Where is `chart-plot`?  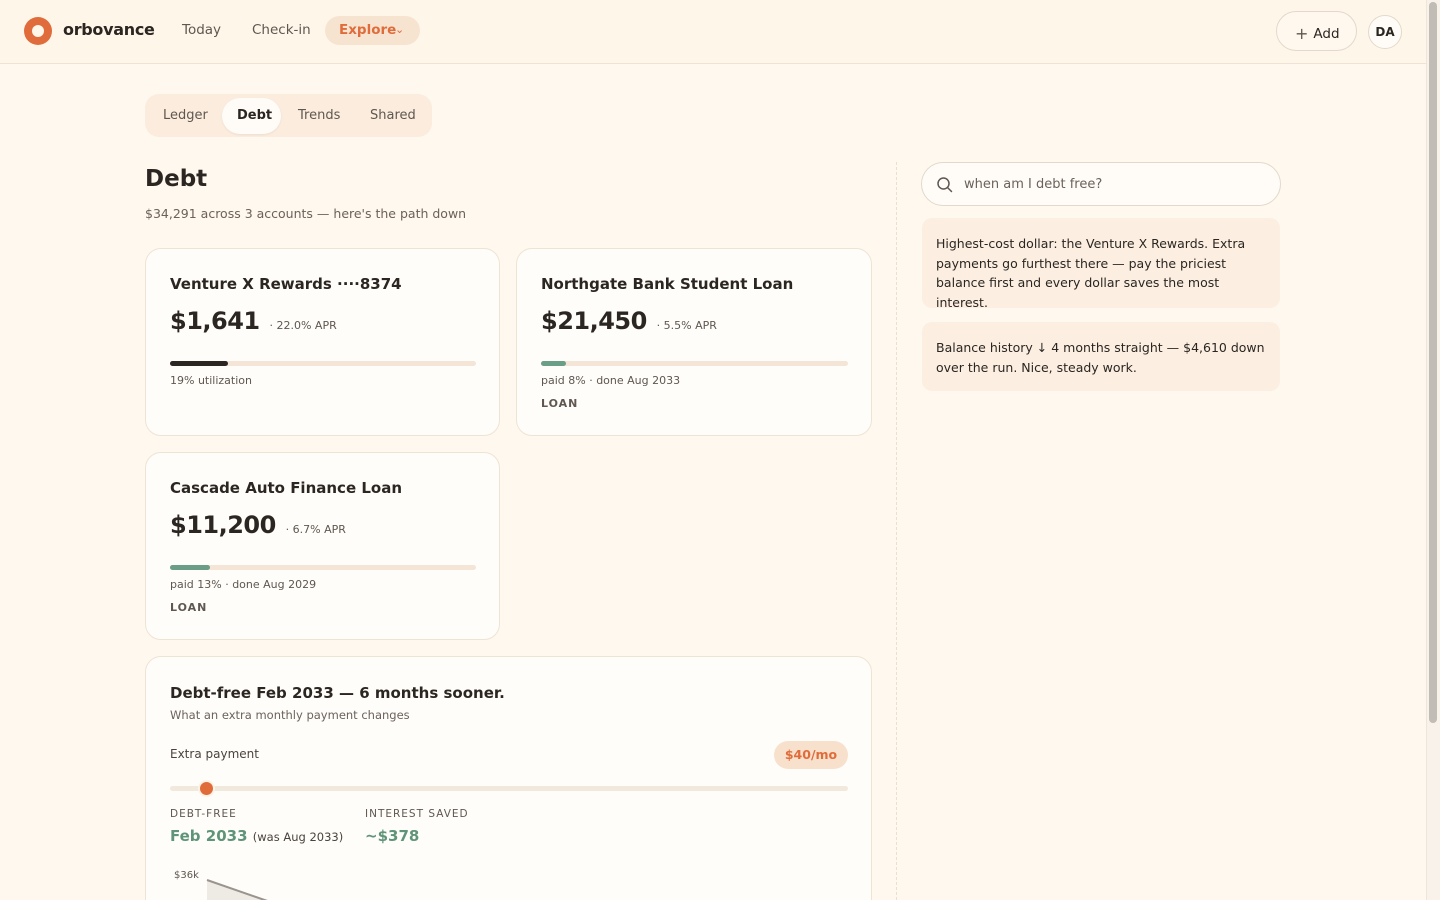 chart-plot is located at coordinates (237, 889).